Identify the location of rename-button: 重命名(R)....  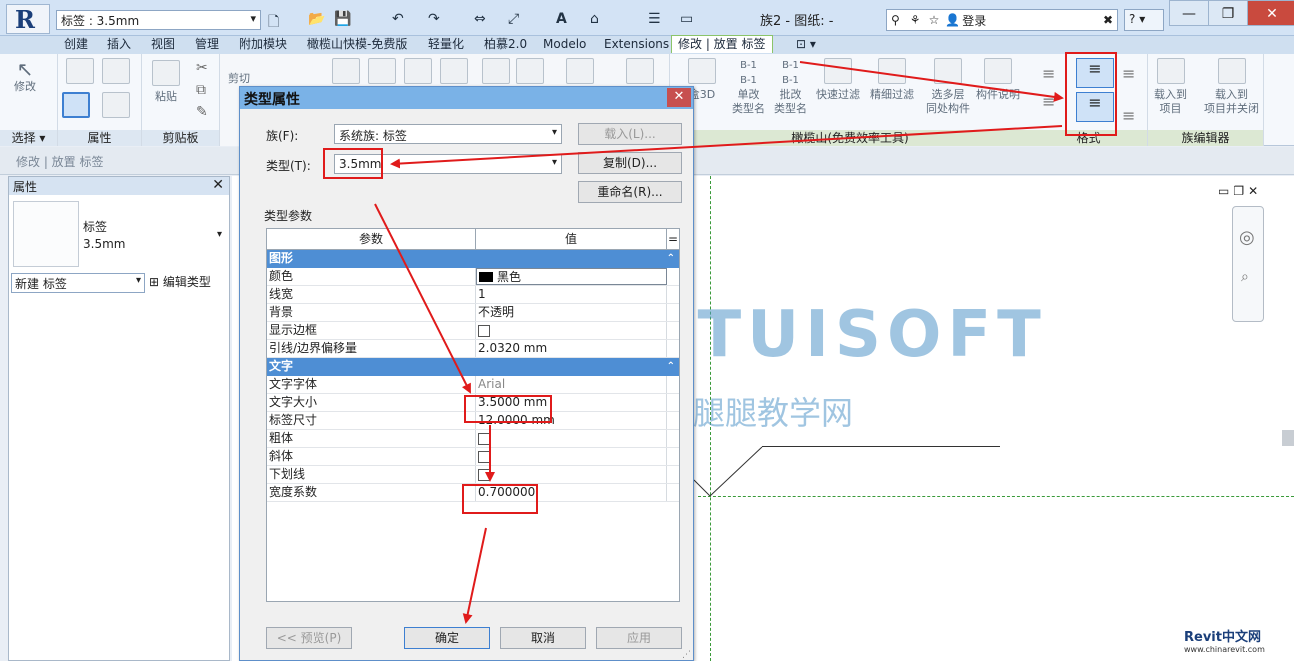
(630, 192).